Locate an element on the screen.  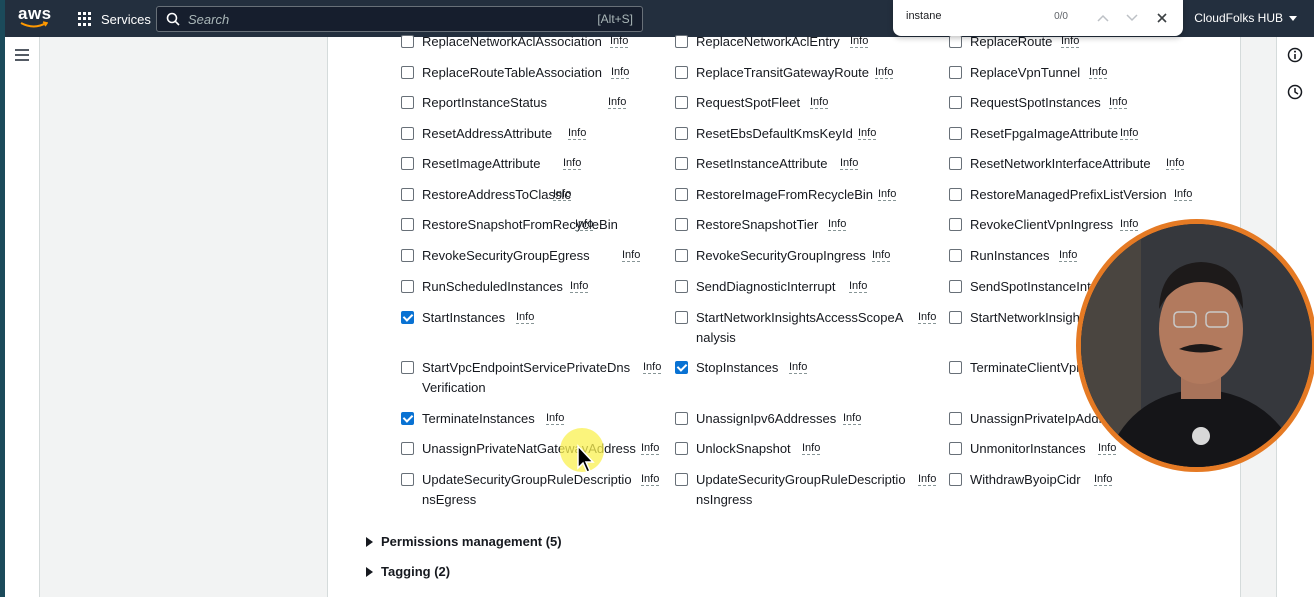
account-menu-button: CloudFolks HUB is located at coordinates (1245, 18).